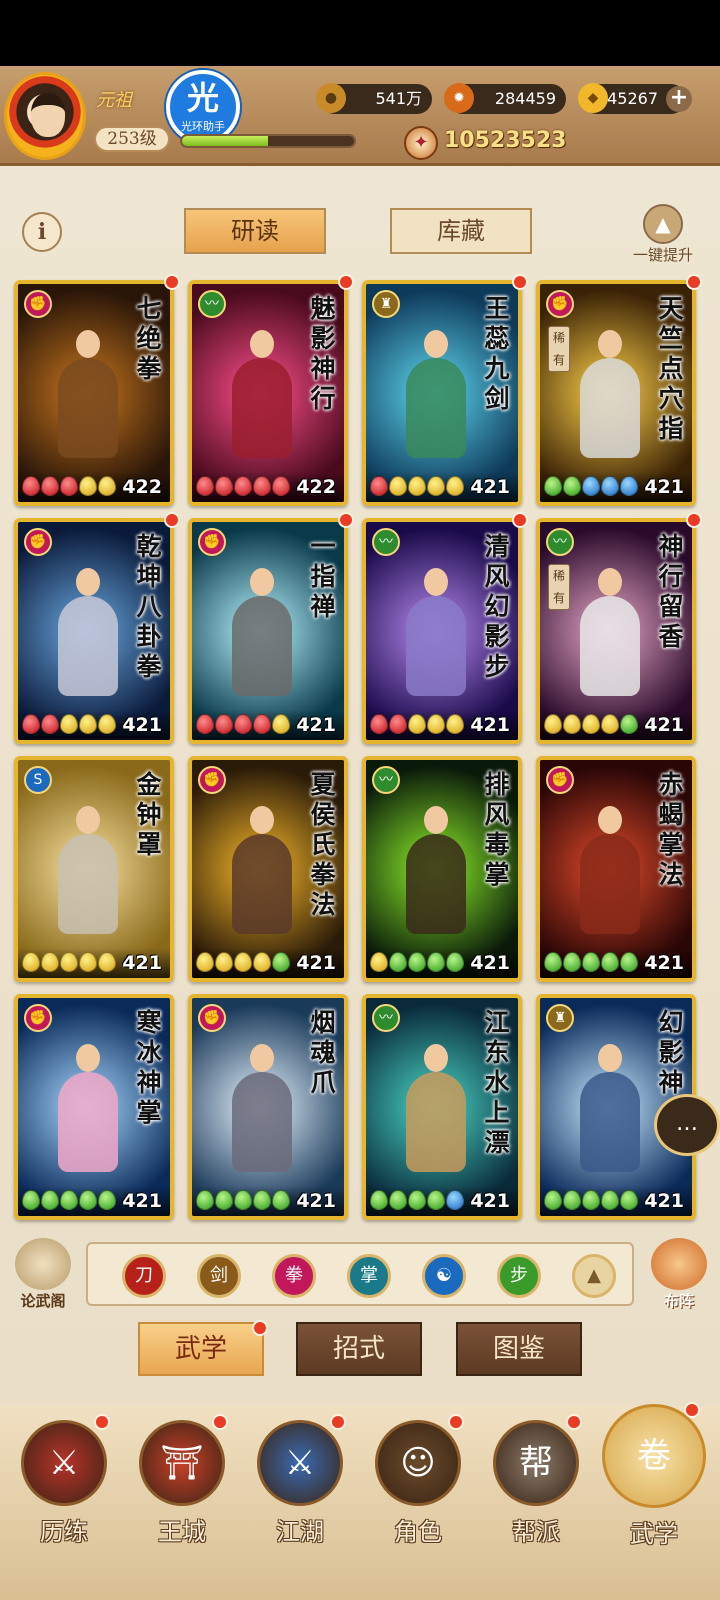 The image size is (720, 1600). I want to click on nav-item-2: ⚔ 江湖, so click(300, 1483).